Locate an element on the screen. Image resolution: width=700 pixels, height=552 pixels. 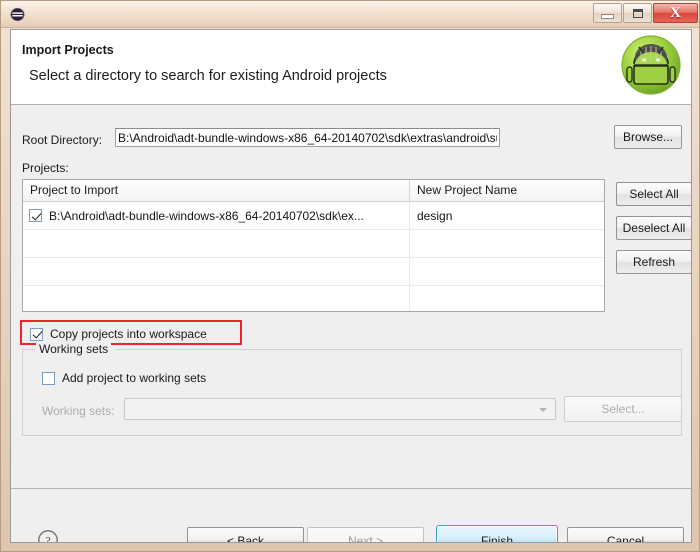
row-checkbox is located at coordinates (35, 215).